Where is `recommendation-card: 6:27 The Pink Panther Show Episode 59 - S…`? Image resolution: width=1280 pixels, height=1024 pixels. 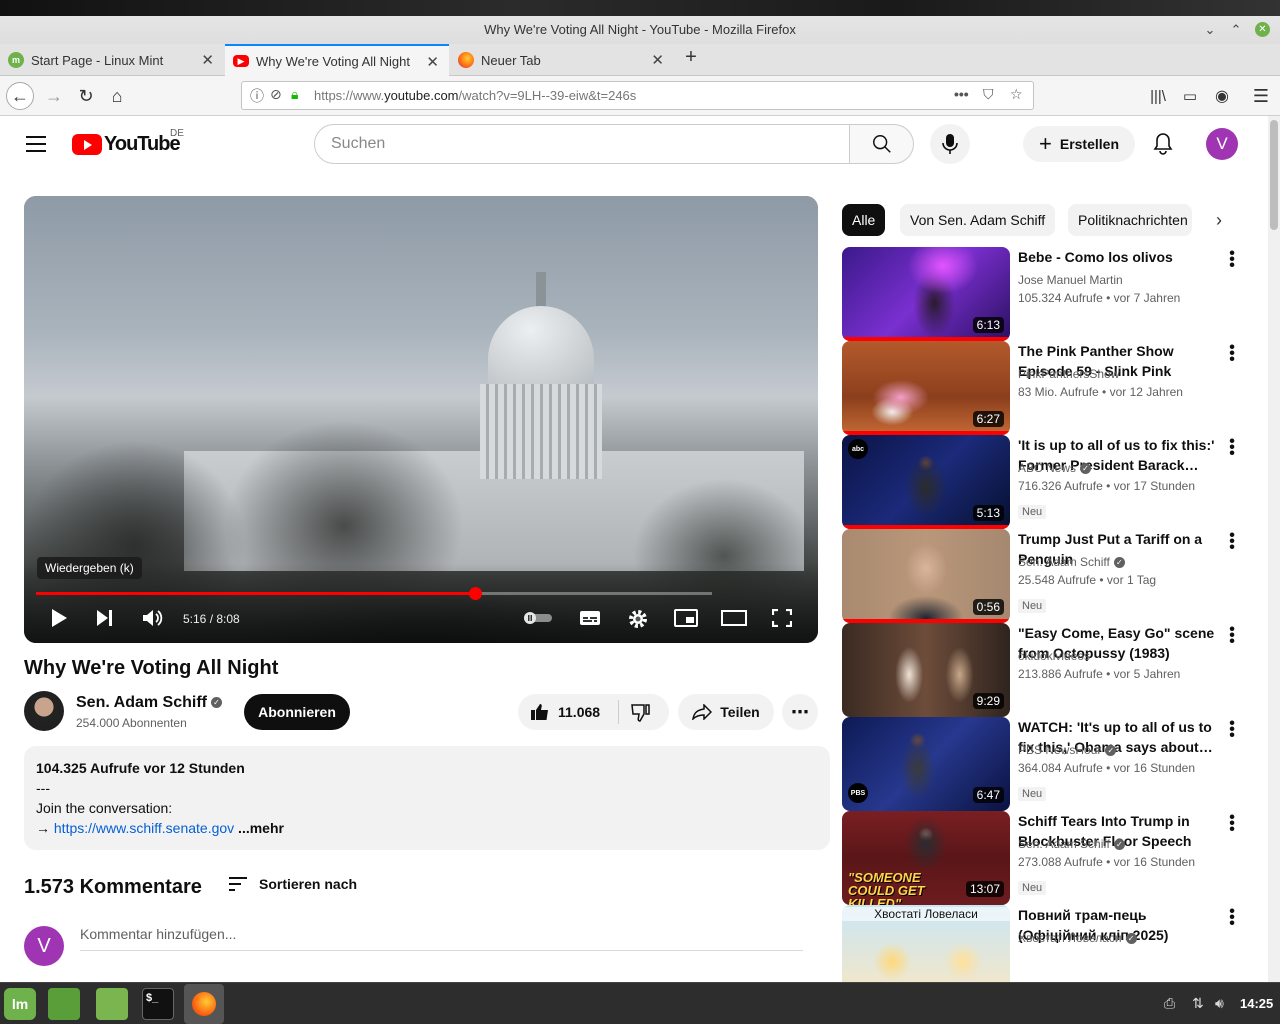 recommendation-card: 6:27 The Pink Panther Show Episode 59 - S… is located at coordinates (1055, 387).